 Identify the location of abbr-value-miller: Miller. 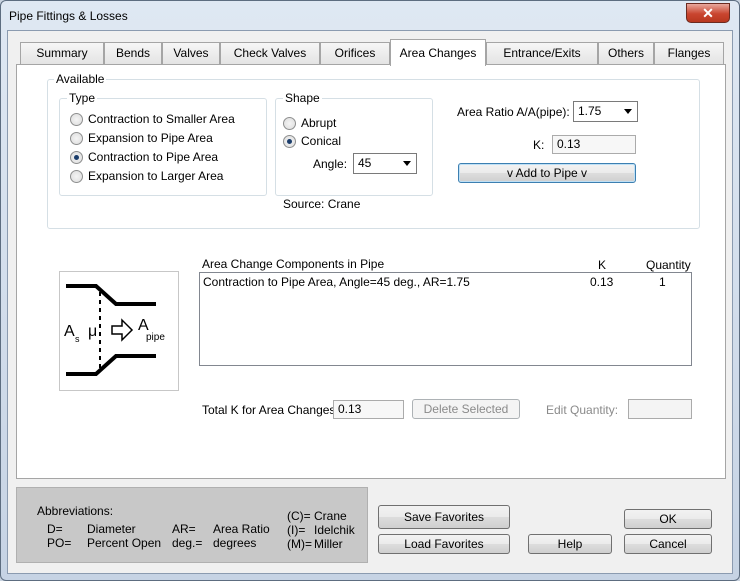
(328, 544).